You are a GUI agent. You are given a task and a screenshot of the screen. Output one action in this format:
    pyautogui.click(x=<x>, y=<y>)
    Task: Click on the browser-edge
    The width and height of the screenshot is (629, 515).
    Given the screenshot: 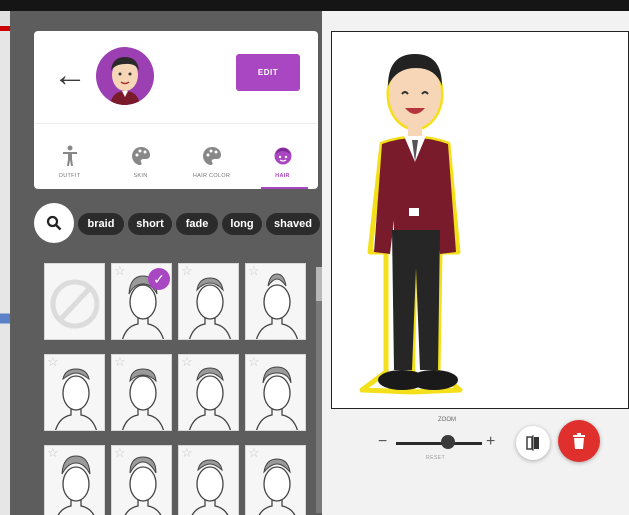 What is the action you would take?
    pyautogui.click(x=5, y=263)
    